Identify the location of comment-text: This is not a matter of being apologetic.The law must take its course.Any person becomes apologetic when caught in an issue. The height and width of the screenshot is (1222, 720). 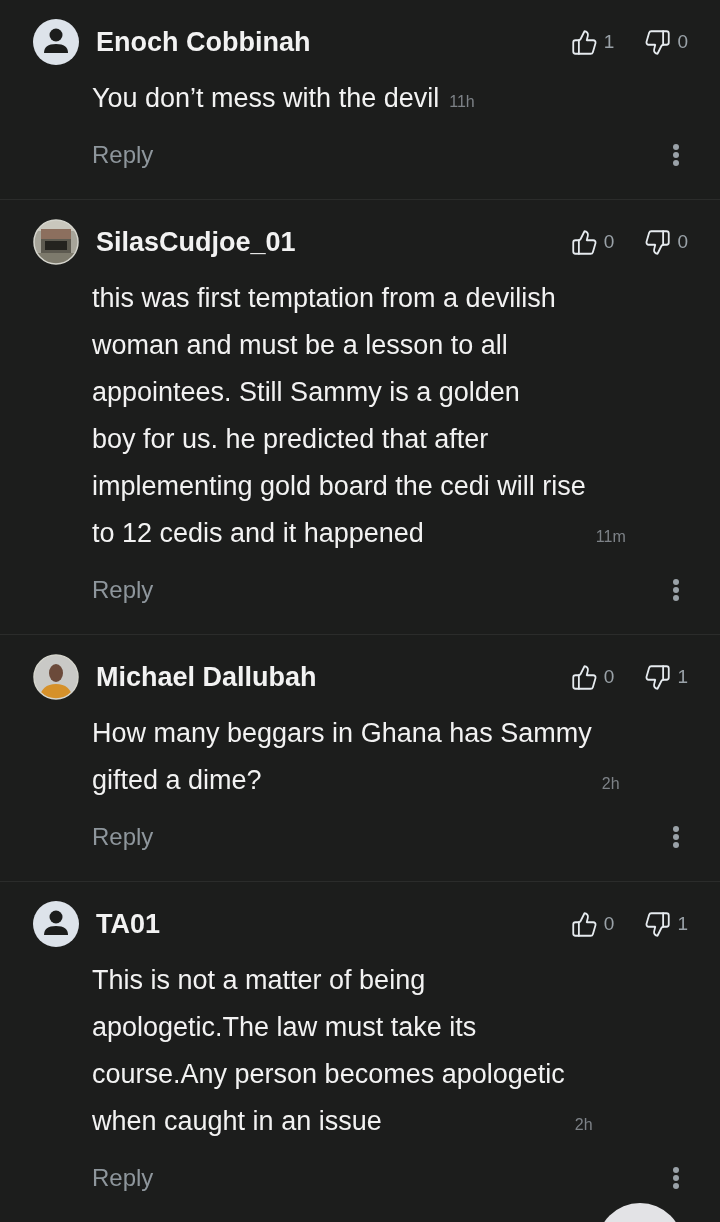
(328, 1051).